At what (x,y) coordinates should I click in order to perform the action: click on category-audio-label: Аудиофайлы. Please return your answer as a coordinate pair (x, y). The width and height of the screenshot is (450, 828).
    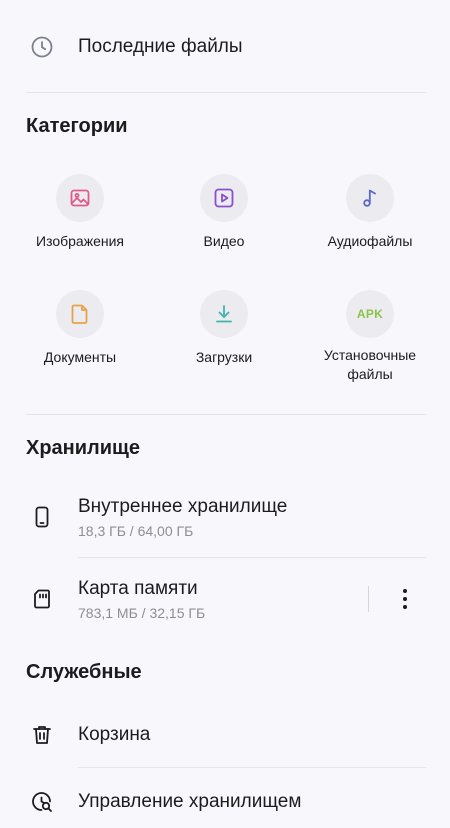
    Looking at the image, I should click on (370, 241).